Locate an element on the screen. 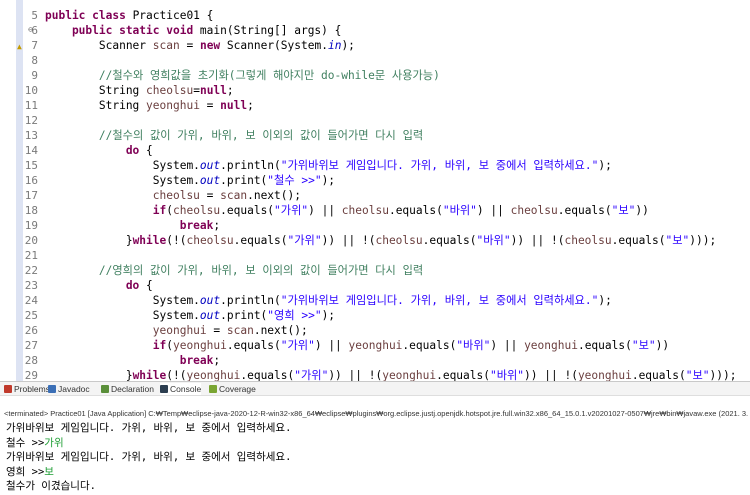 This screenshot has height=495, width=750. tab-coverage: Coverage is located at coordinates (232, 389).